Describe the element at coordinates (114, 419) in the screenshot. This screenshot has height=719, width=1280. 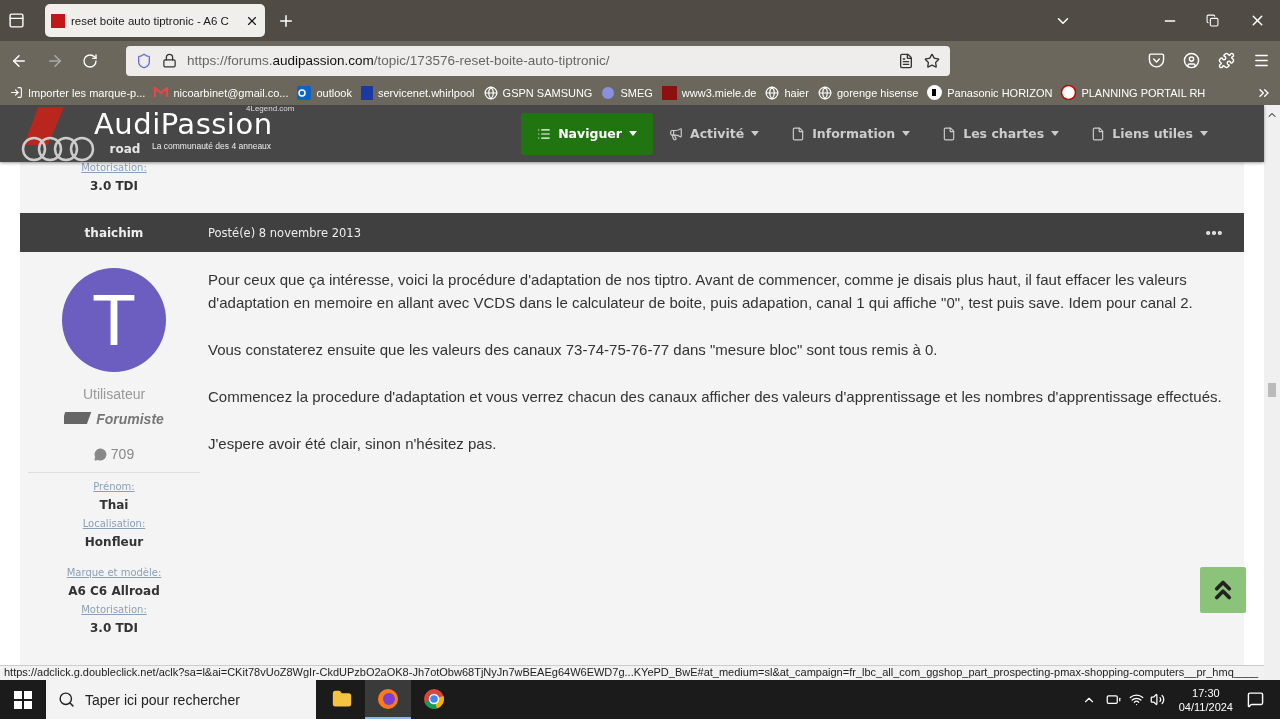
I see `rank-badge: Forumiste` at that location.